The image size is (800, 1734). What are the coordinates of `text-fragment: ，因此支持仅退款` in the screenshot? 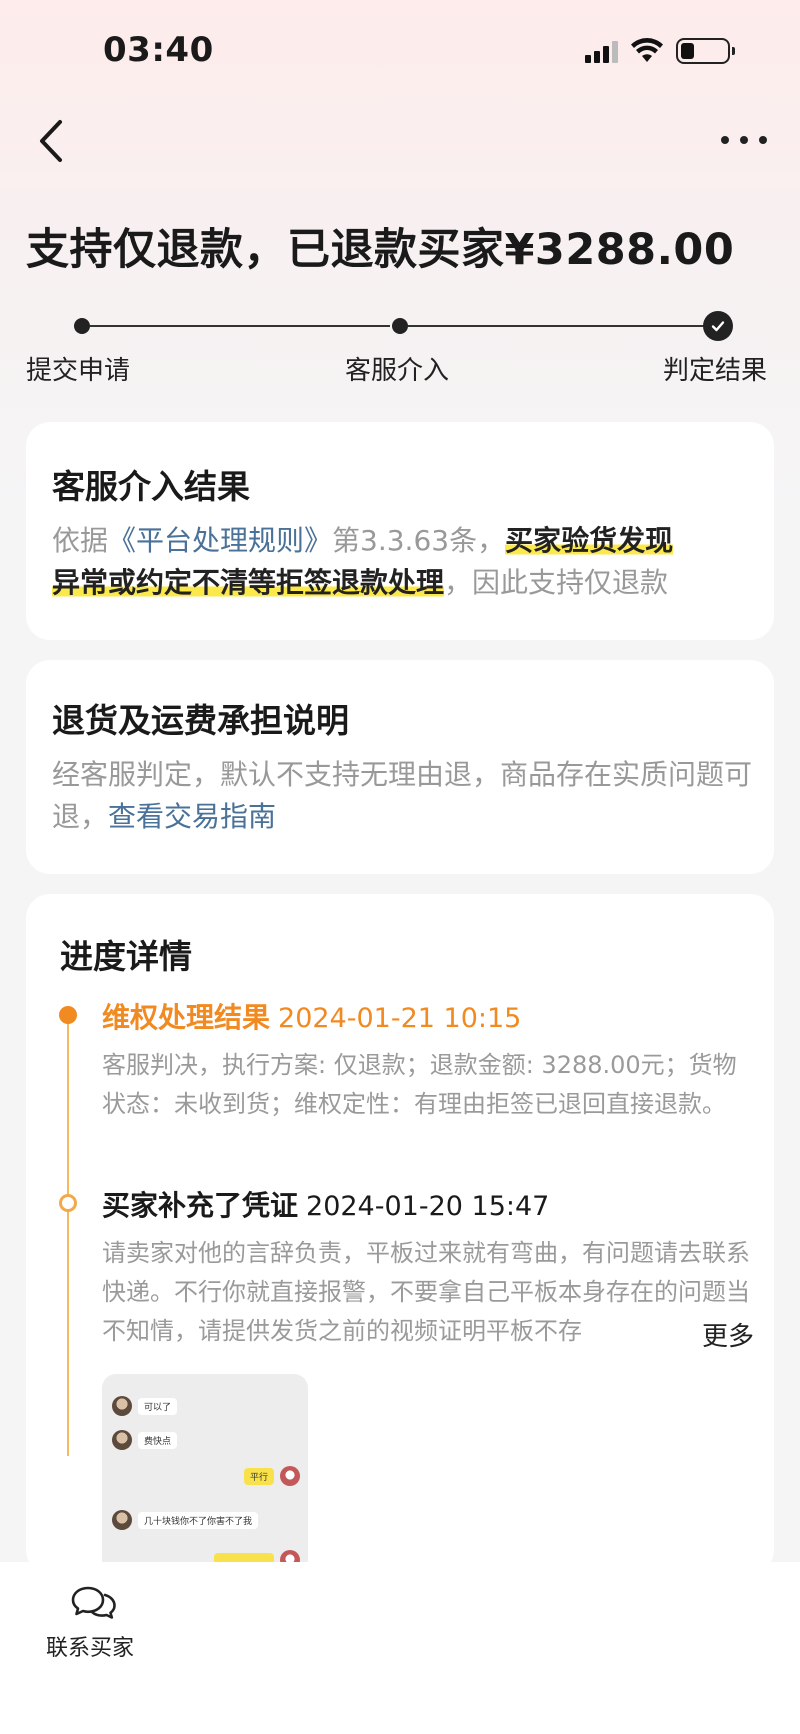 It's located at (556, 582).